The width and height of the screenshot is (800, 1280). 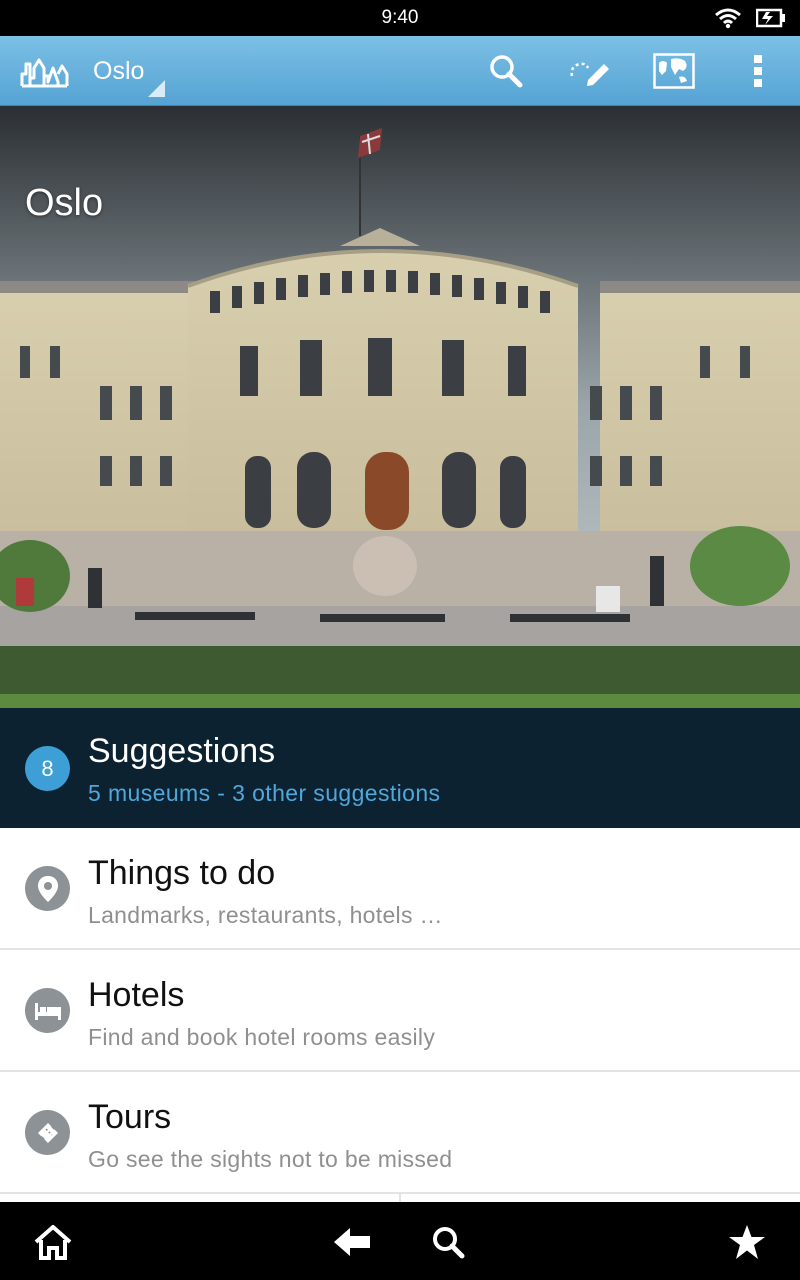 What do you see at coordinates (45, 72) in the screenshot?
I see `app-logo-icon` at bounding box center [45, 72].